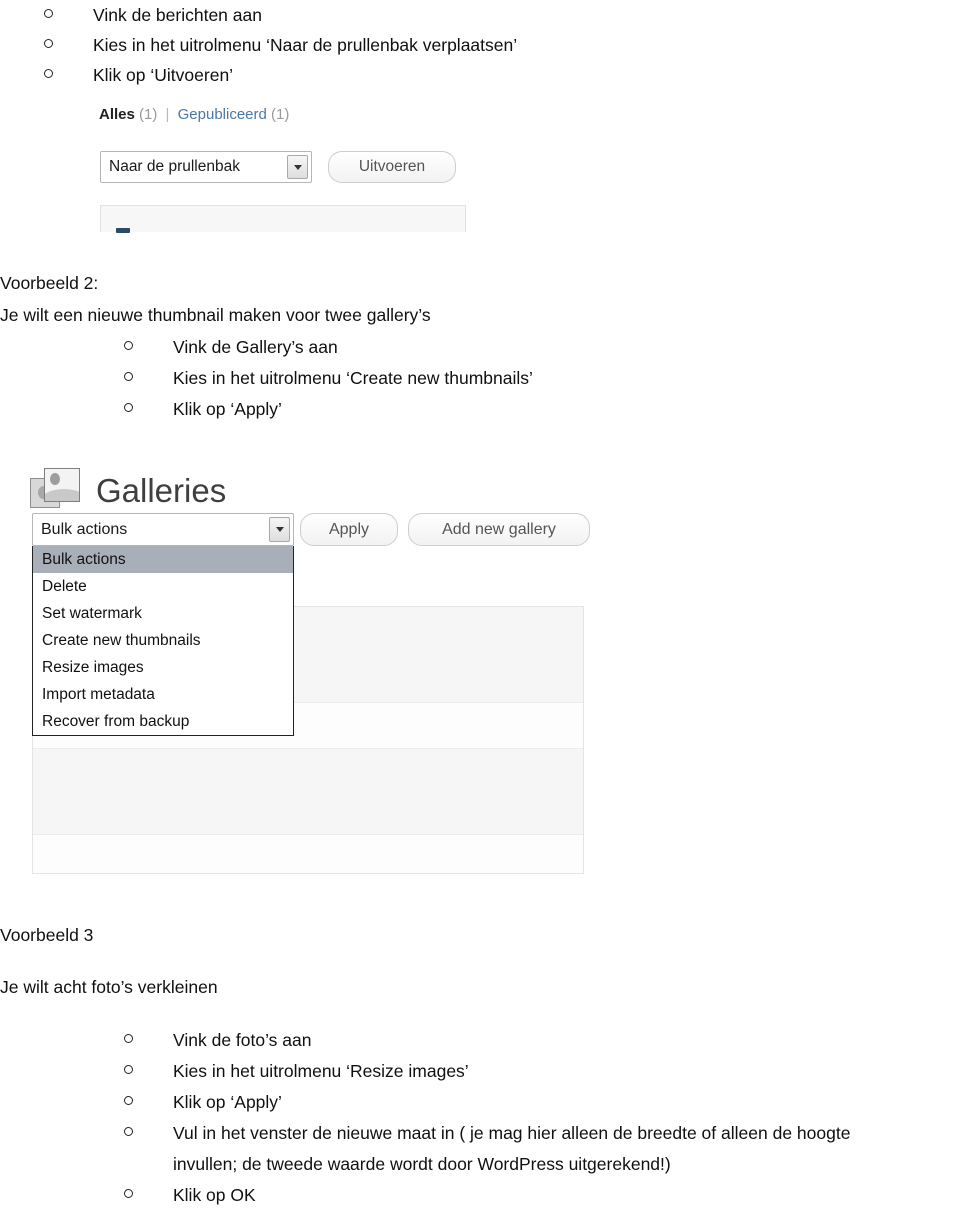 The height and width of the screenshot is (1211, 960). I want to click on list-item: Kies in het uitrolmenu ‘Resize images’, so click(296, 1071).